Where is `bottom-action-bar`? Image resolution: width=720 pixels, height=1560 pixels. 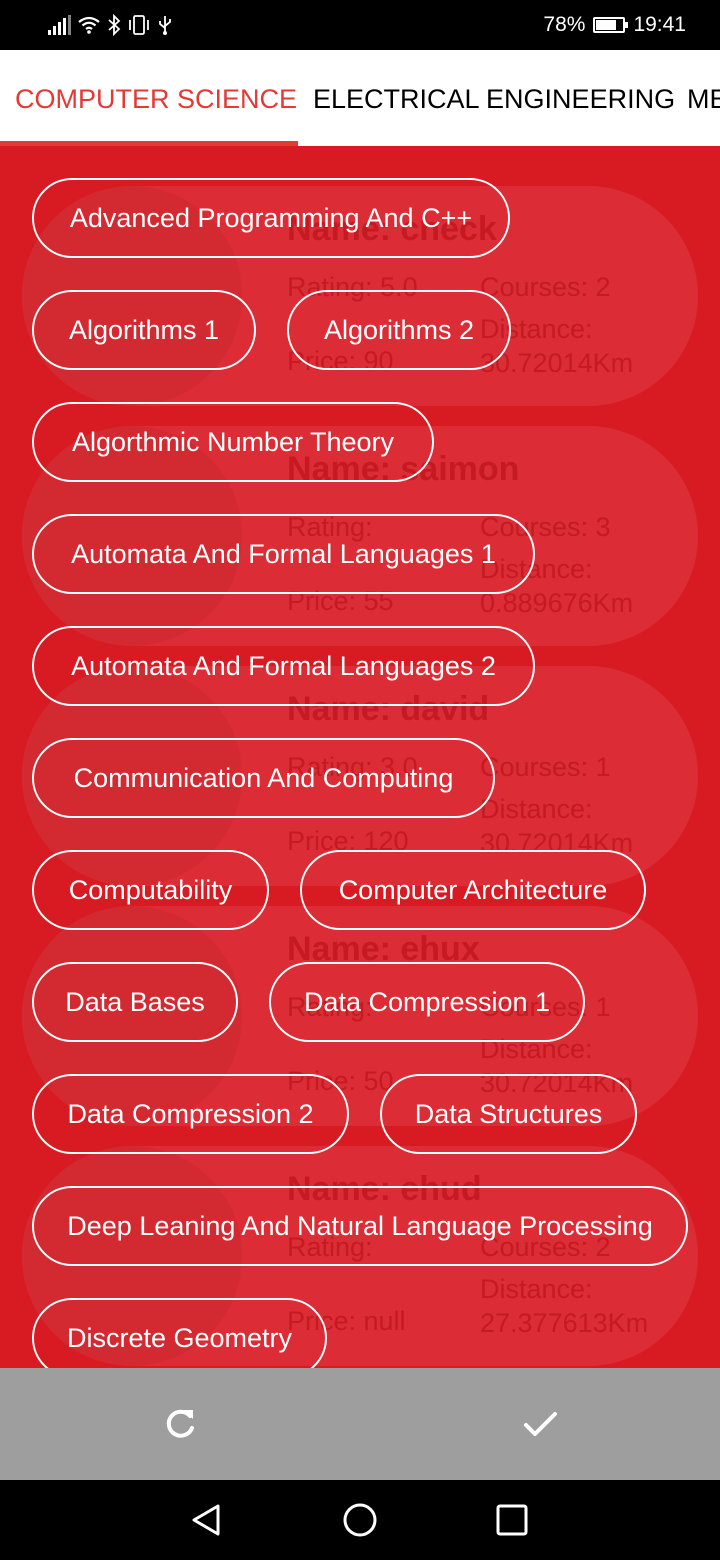 bottom-action-bar is located at coordinates (360, 1424).